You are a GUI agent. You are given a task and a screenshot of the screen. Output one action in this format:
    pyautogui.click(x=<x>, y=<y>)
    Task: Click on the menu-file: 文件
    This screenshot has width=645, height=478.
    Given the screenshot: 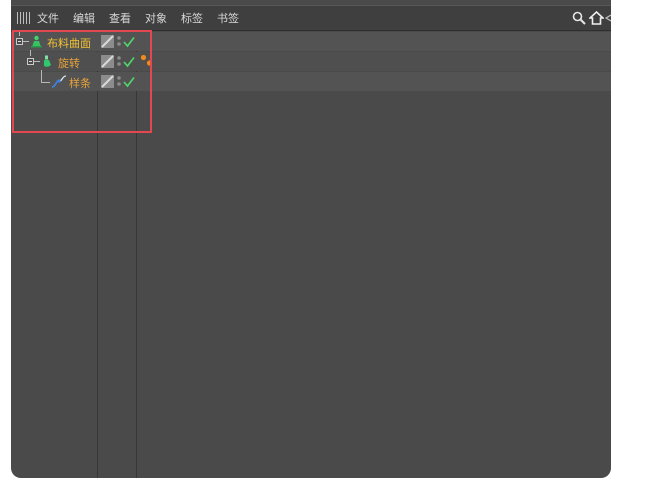 What is the action you would take?
    pyautogui.click(x=48, y=18)
    